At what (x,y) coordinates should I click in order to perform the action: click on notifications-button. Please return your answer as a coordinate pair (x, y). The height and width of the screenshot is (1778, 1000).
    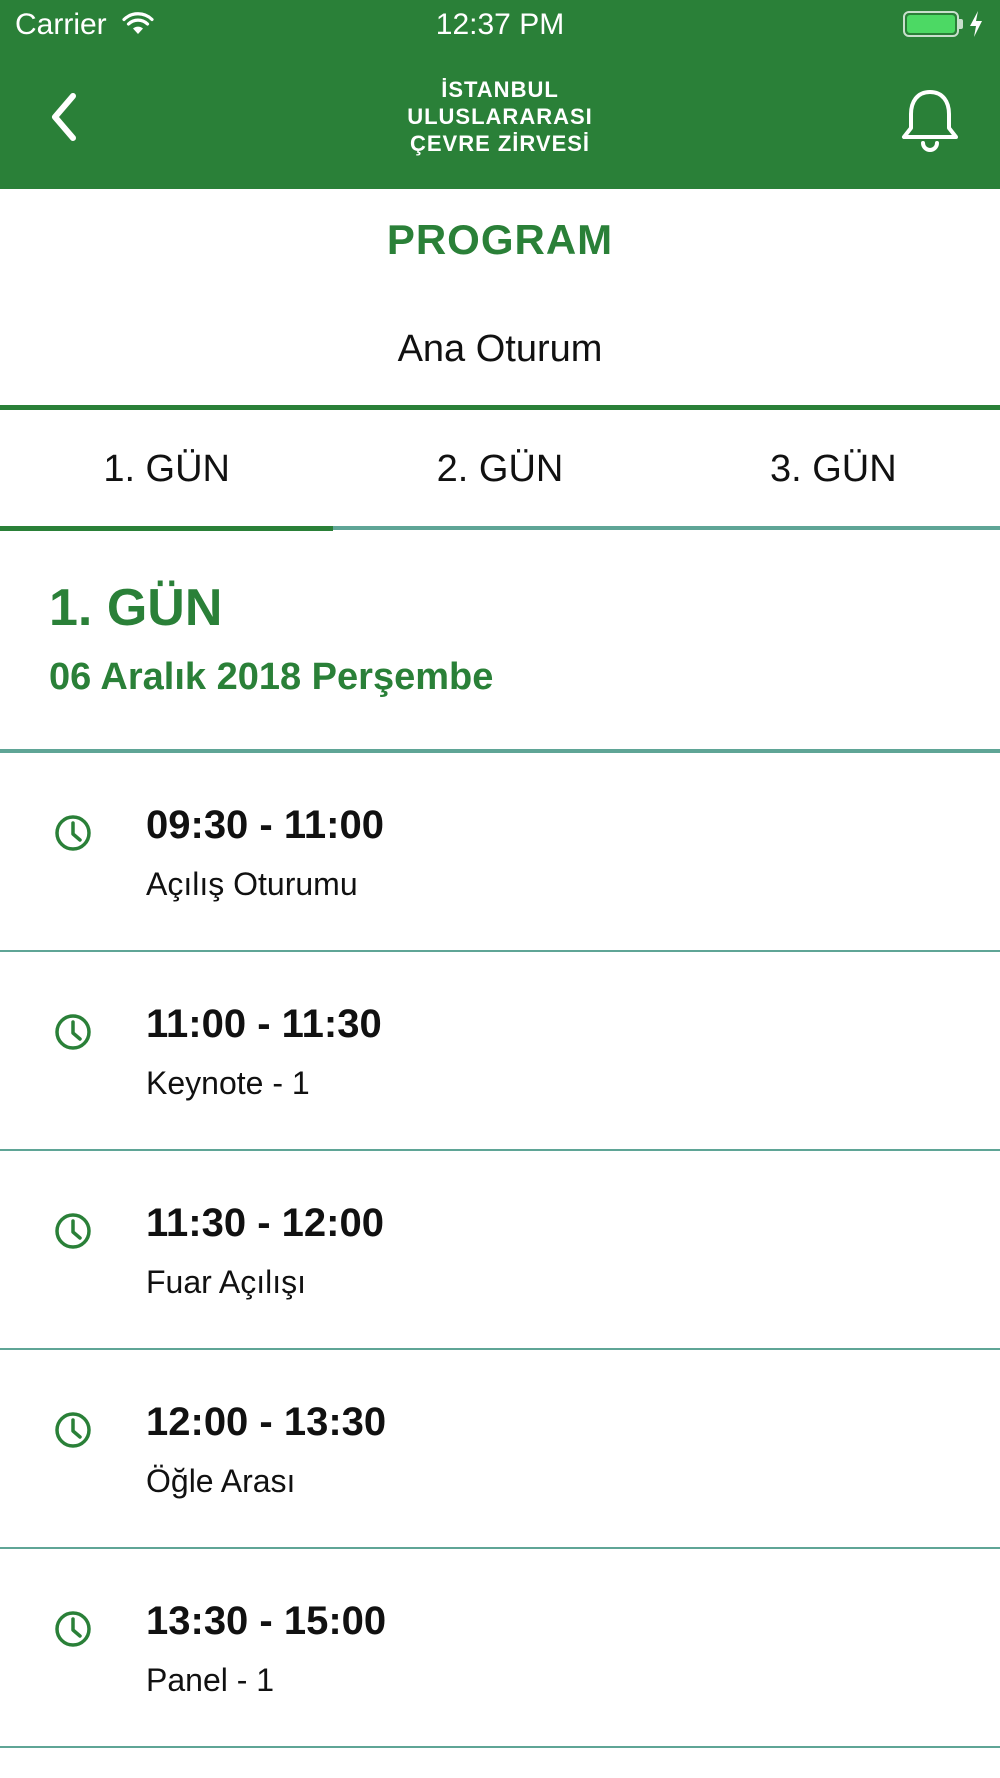
    Looking at the image, I should click on (930, 119).